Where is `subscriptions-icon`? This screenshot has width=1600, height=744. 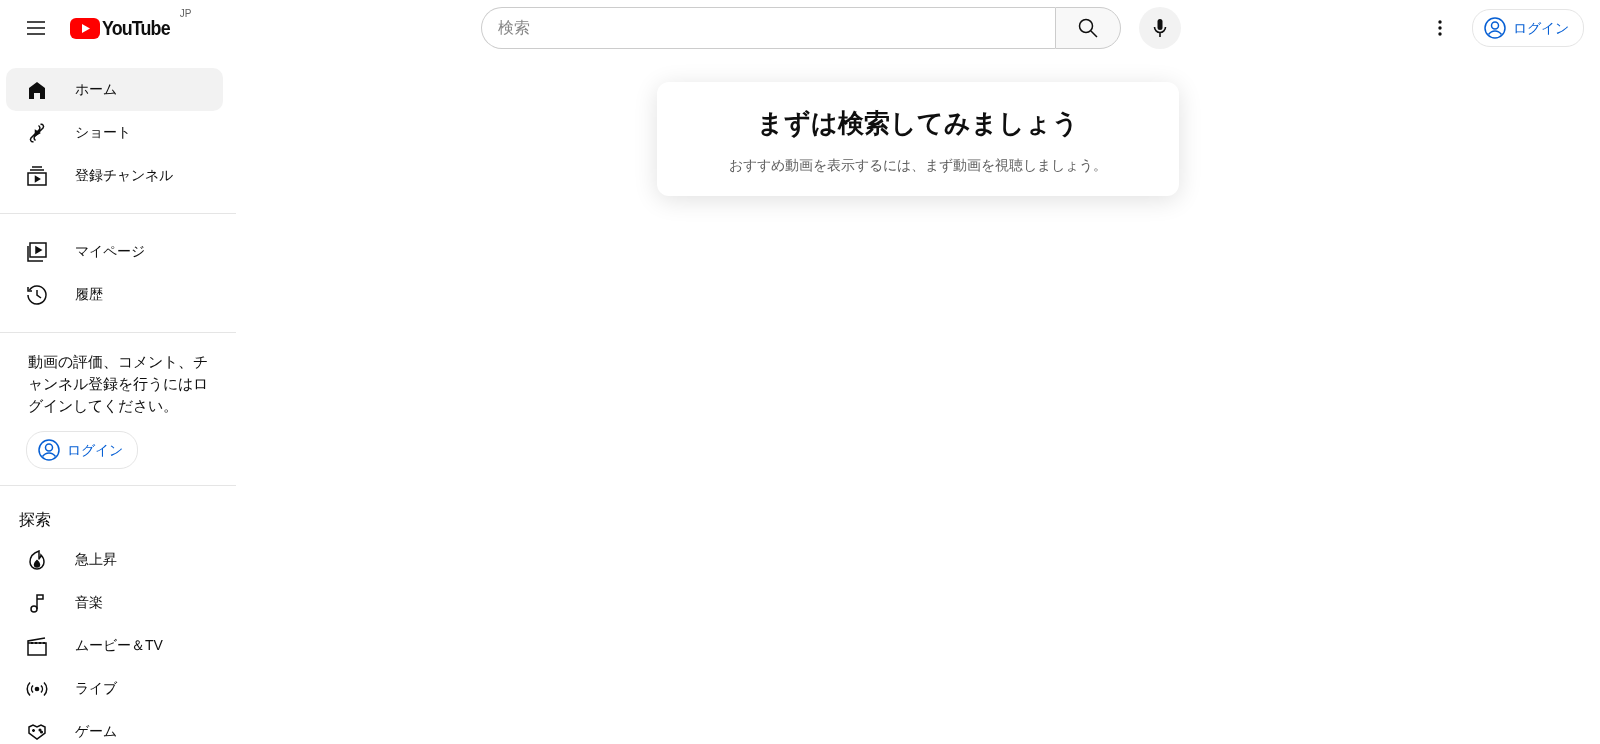 subscriptions-icon is located at coordinates (37, 175).